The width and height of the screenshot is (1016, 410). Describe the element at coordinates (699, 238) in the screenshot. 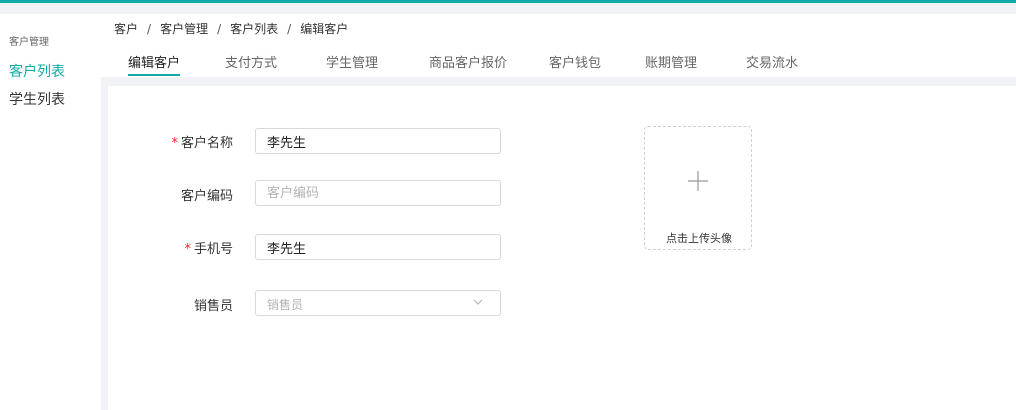

I see `avatar-upload-label: 点击上传头像` at that location.